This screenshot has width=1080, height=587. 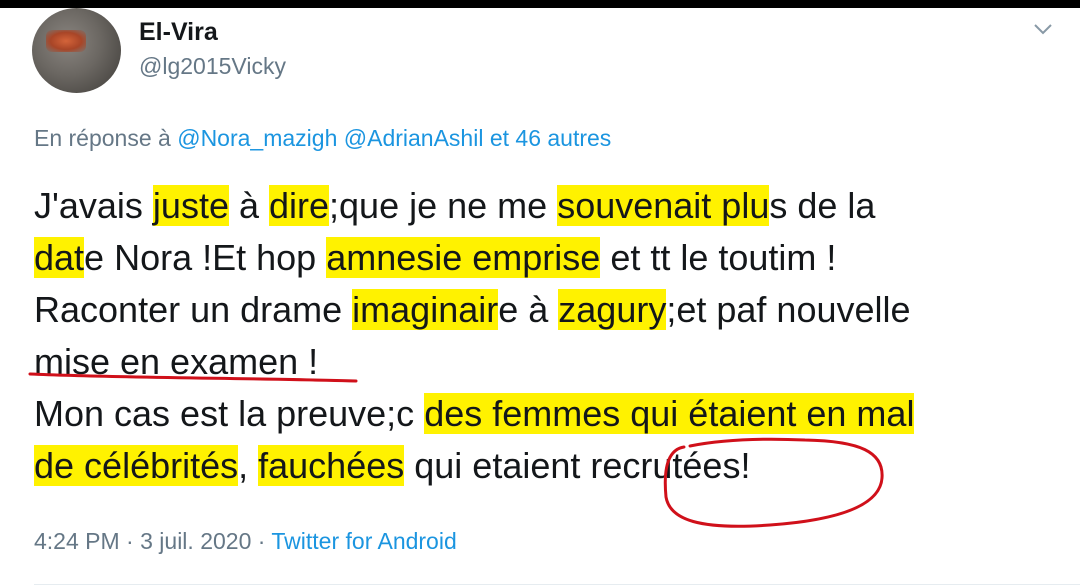 I want to click on text-segment: qui etaient recrutées!, so click(x=577, y=465).